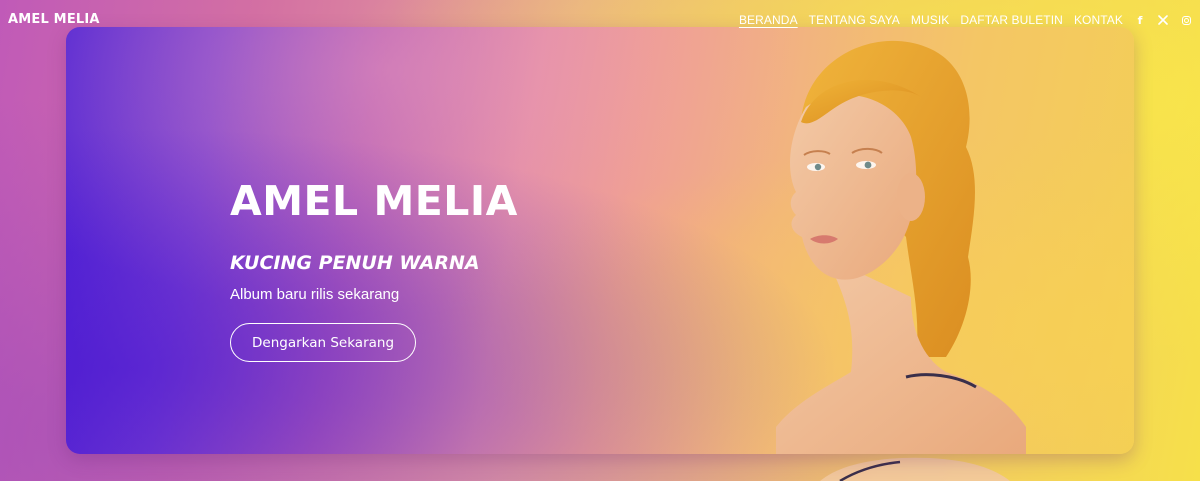  I want to click on album-title: KUCING PENUH WARNA, so click(355, 263).